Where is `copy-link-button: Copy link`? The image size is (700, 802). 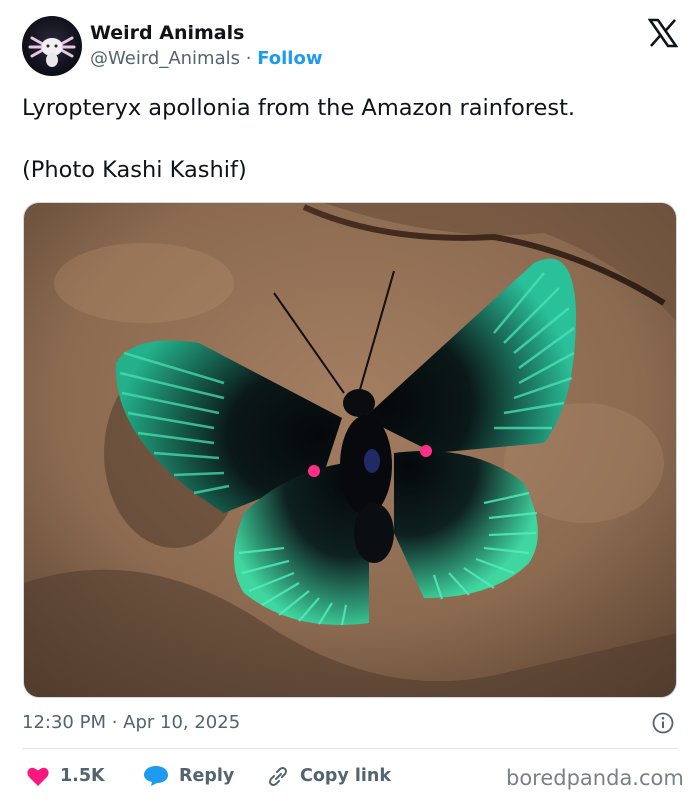
copy-link-button: Copy link is located at coordinates (328, 776).